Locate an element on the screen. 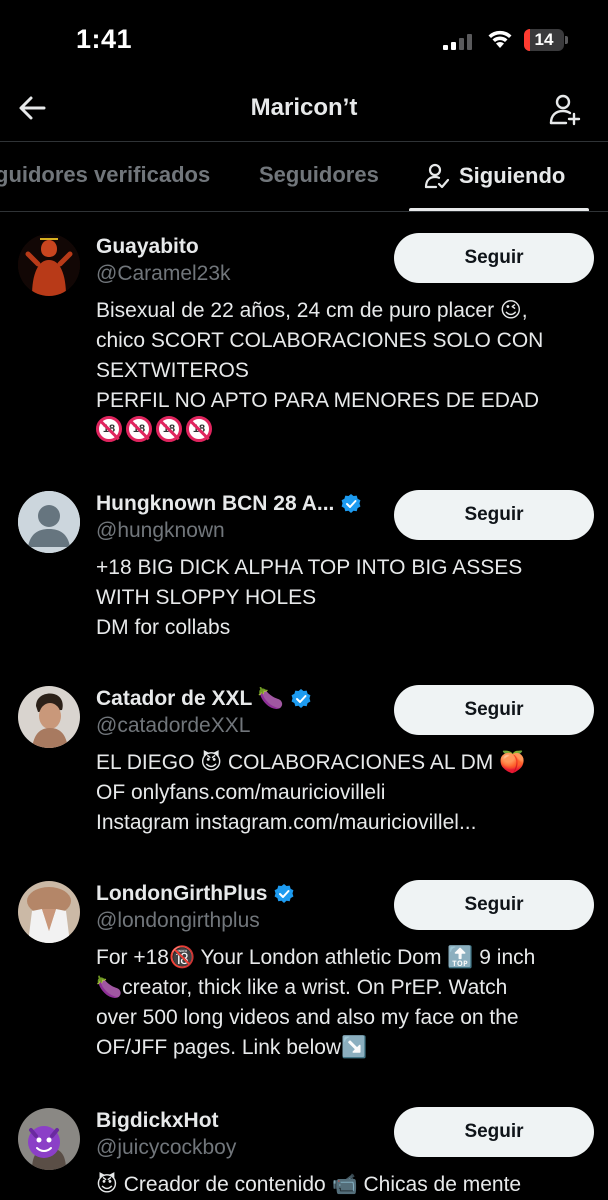  user-name-line: Catador de XXL 🍆 is located at coordinates (241, 699).